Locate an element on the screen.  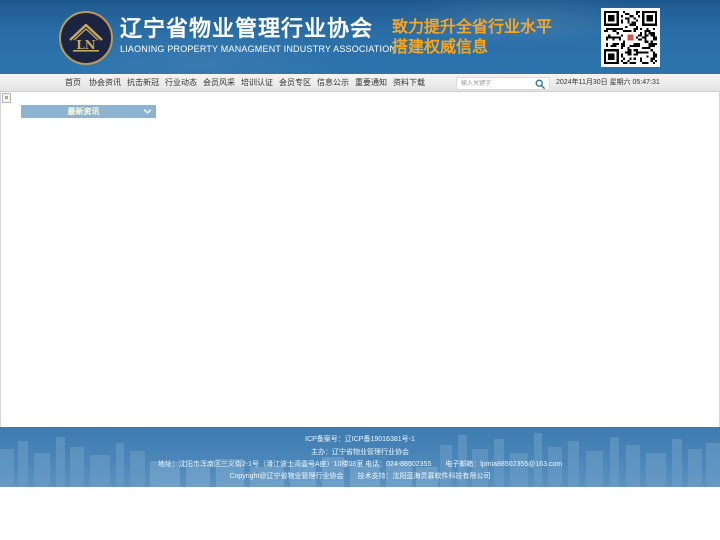
chevron-down-glyph is located at coordinates (147, 111).